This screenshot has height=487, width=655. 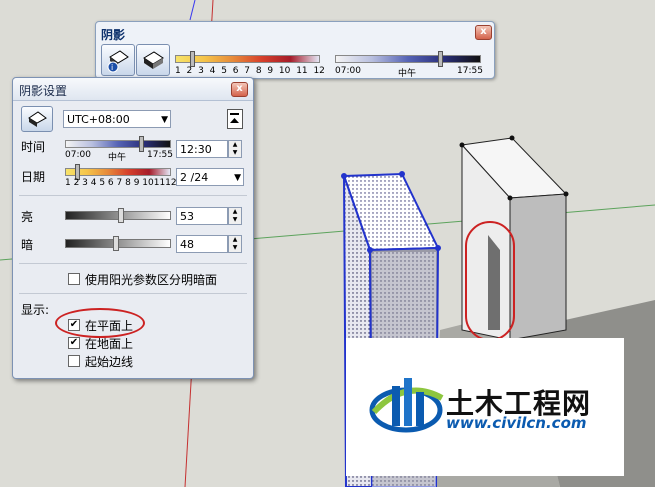 I want to click on toolbar-time-mid: 中午, so click(x=407, y=74).